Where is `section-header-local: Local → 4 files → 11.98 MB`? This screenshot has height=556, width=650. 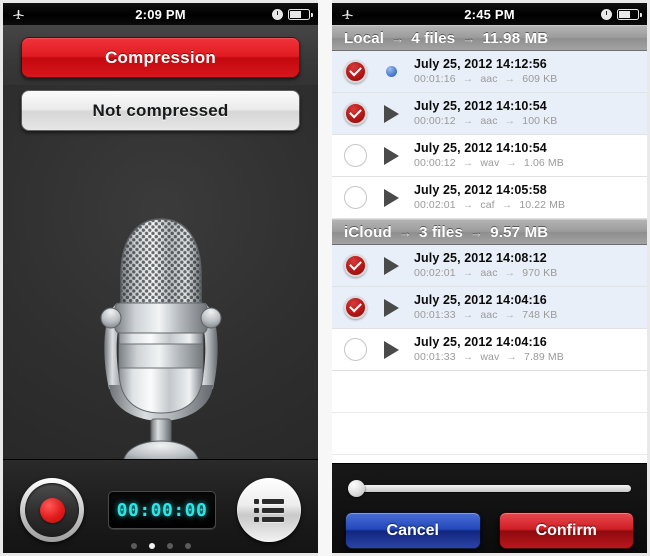
section-header-local: Local → 4 files → 11.98 MB is located at coordinates (489, 38).